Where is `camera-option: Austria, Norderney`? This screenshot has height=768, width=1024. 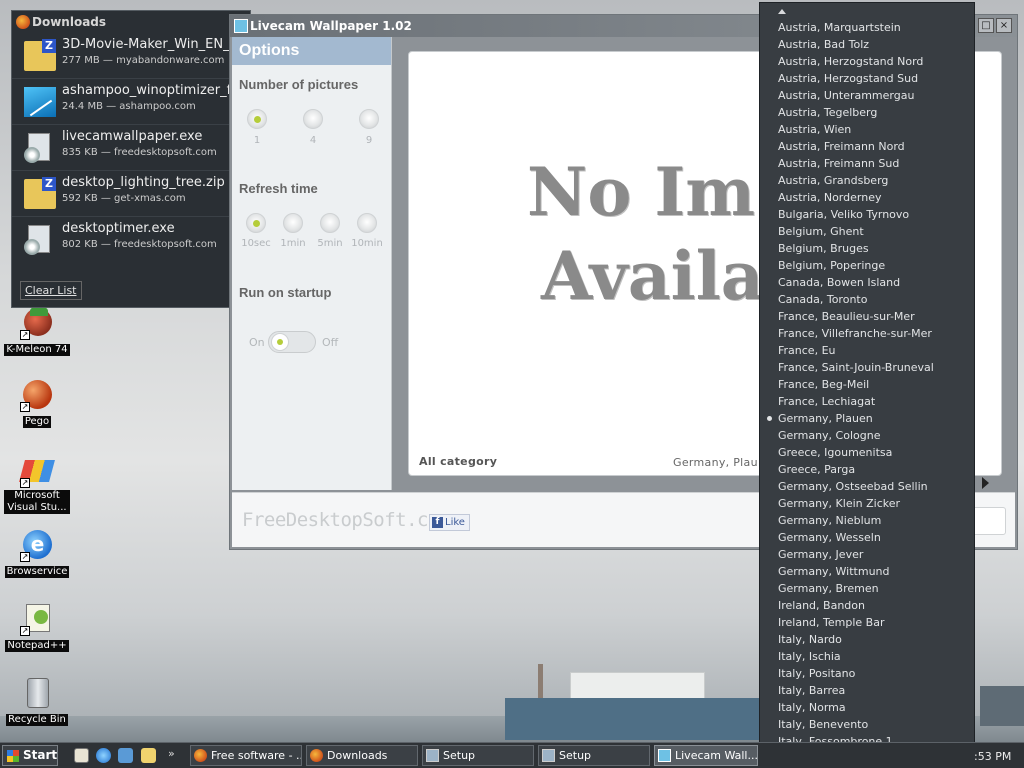
camera-option: Austria, Norderney is located at coordinates (868, 197).